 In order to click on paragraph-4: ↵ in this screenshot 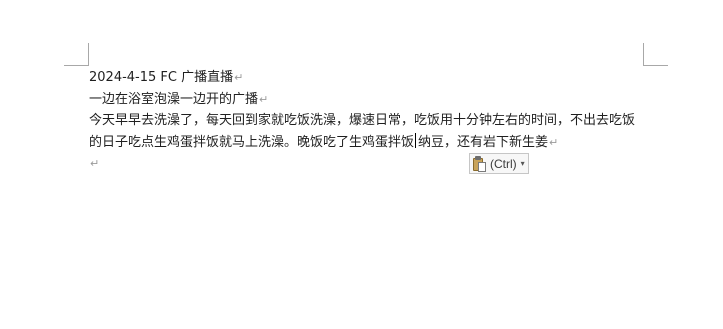, I will do `click(369, 164)`.